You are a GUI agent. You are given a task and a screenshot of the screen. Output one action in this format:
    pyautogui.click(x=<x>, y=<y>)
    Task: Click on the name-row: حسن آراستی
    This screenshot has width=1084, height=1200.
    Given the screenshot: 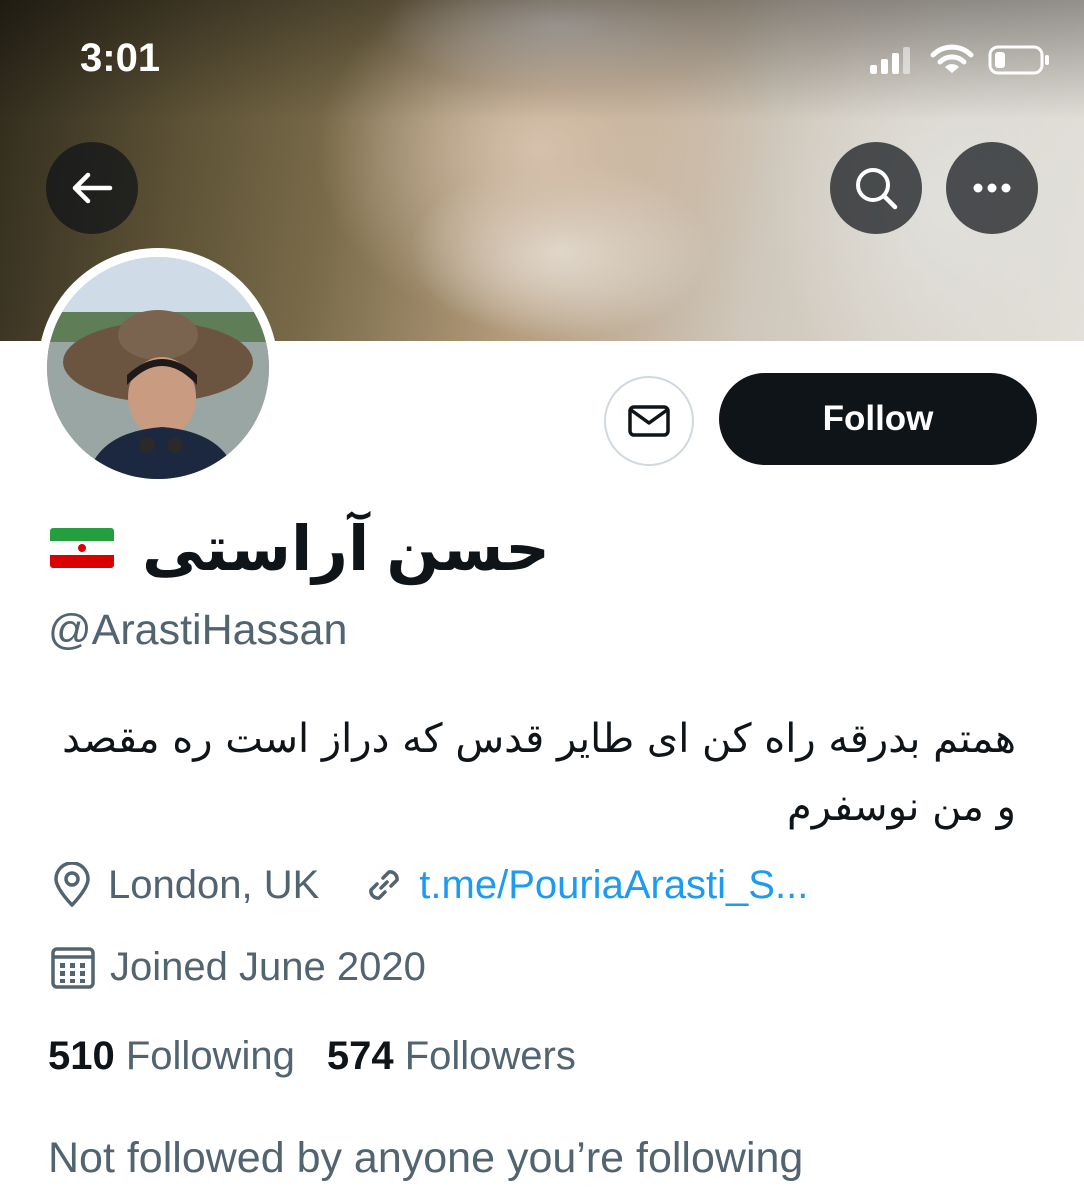 What is the action you would take?
    pyautogui.click(x=300, y=548)
    